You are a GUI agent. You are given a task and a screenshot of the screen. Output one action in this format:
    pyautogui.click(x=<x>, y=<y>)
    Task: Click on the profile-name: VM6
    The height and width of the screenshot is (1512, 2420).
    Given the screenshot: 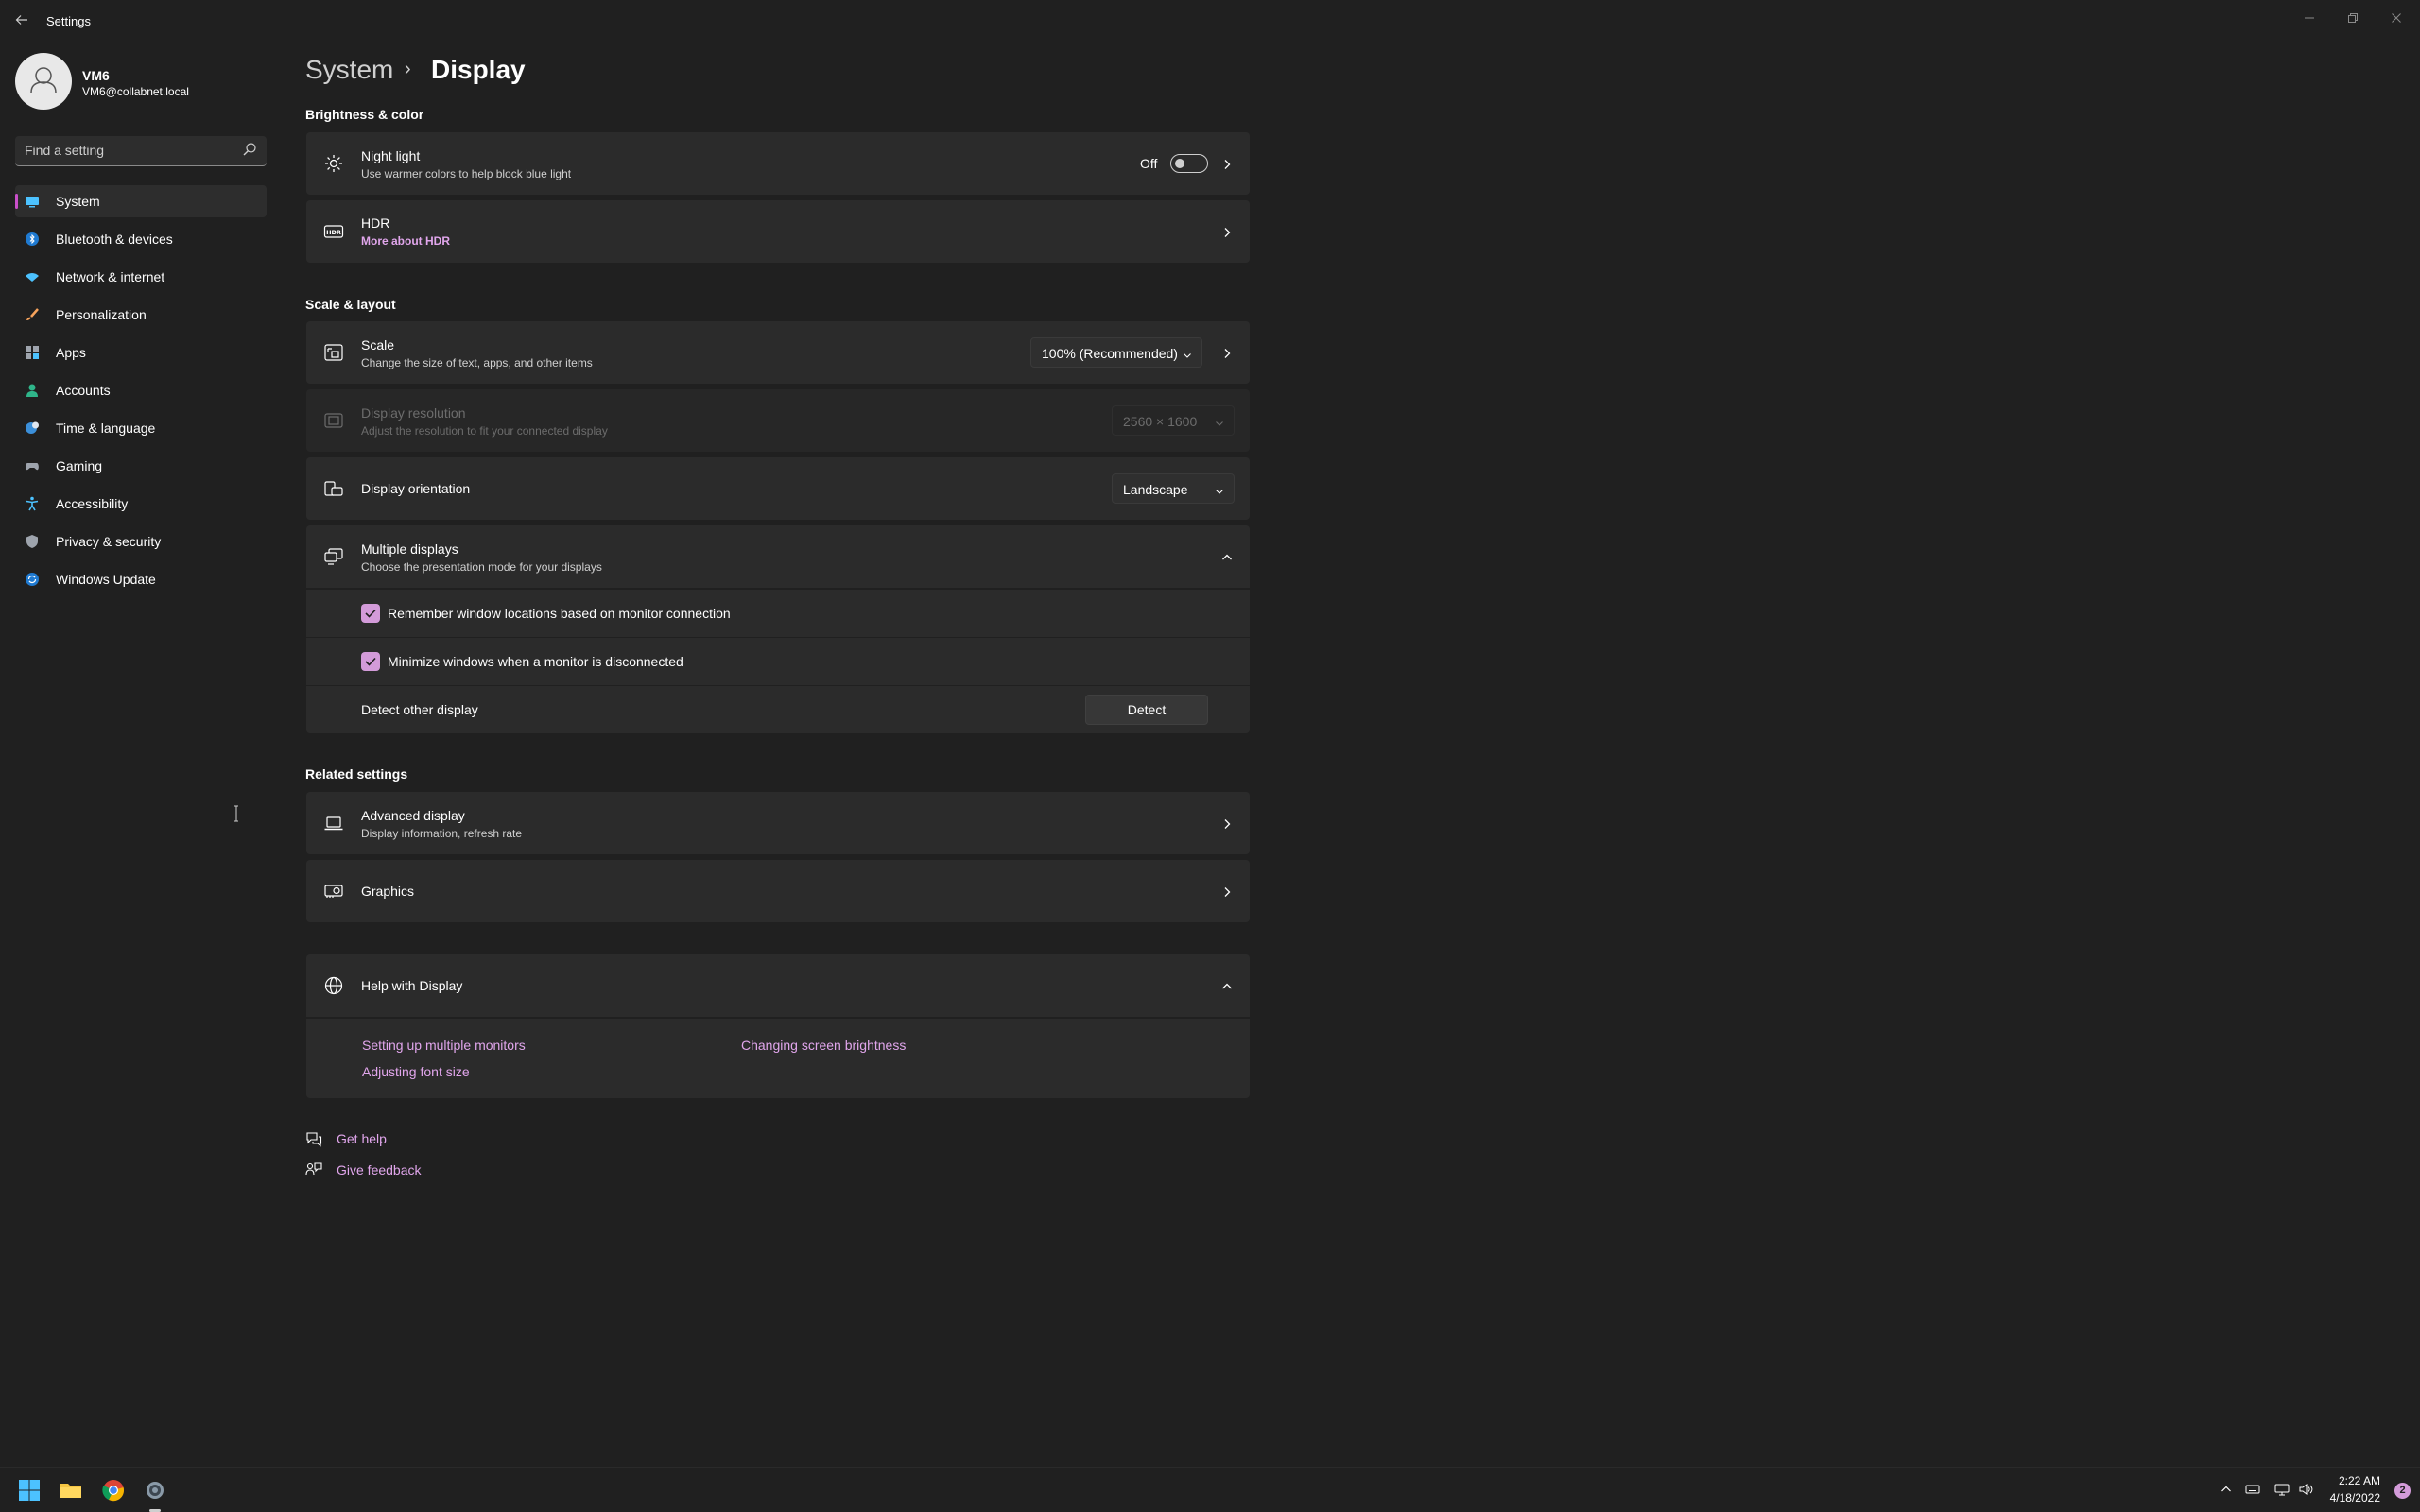 What is the action you would take?
    pyautogui.click(x=96, y=75)
    